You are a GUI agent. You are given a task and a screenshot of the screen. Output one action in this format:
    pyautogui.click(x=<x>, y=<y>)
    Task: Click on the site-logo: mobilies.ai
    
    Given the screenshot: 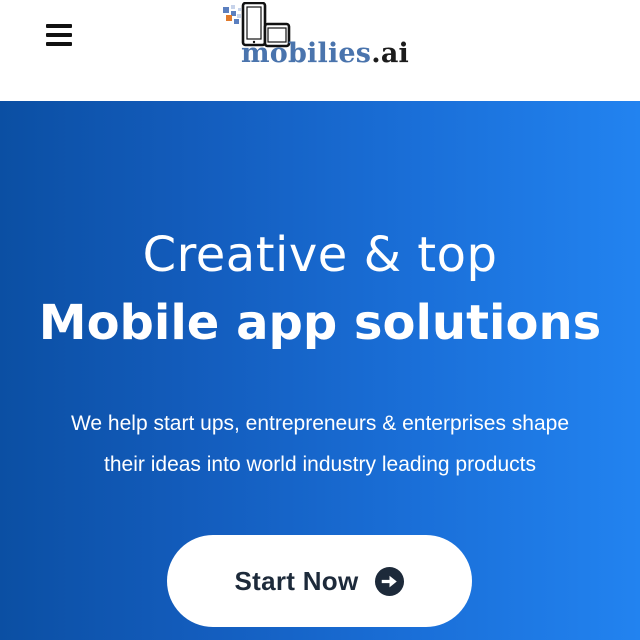 What is the action you would take?
    pyautogui.click(x=322, y=38)
    